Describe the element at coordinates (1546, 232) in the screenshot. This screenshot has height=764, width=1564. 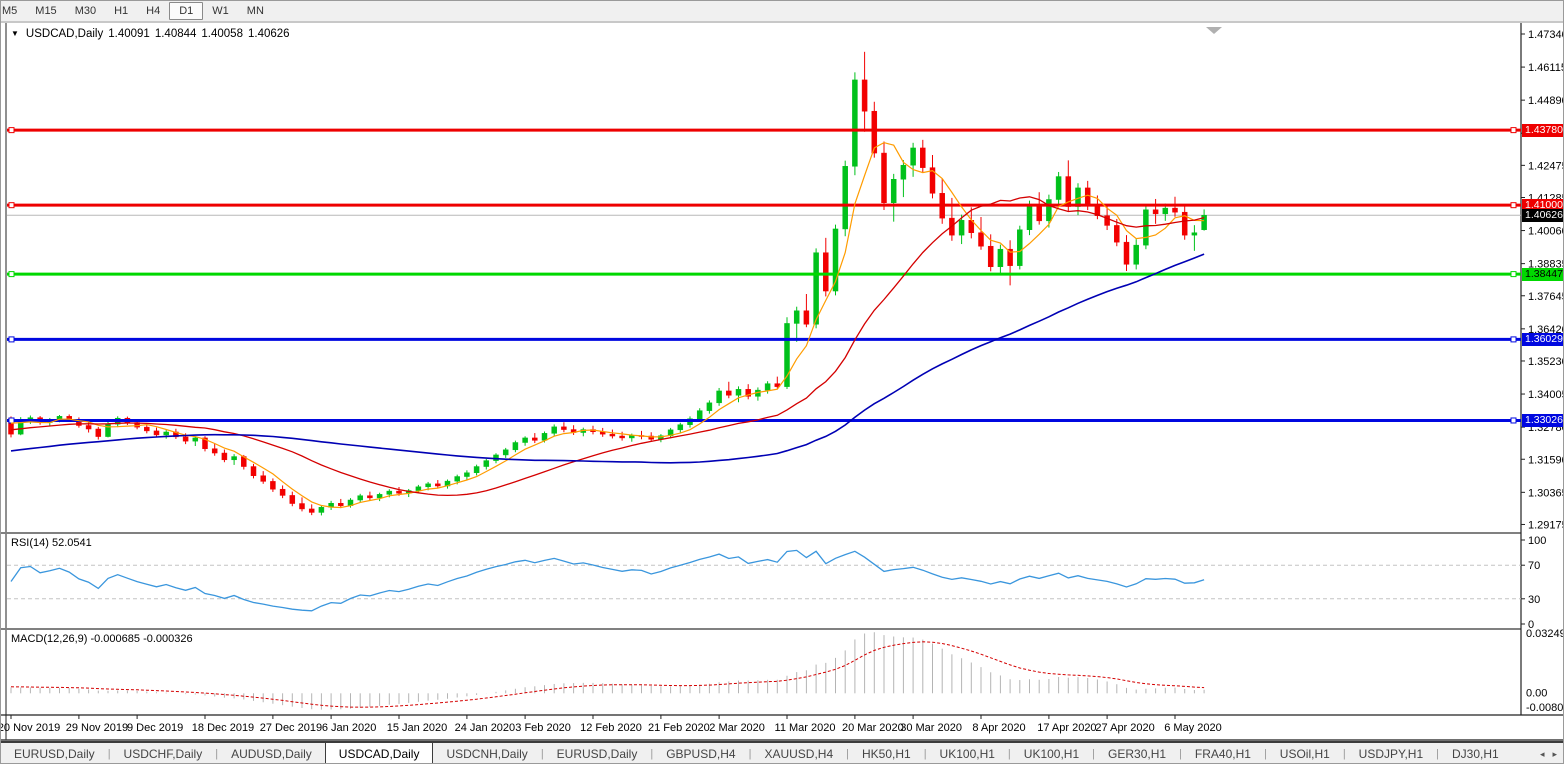
I see `price-tick-label: 1.40060` at that location.